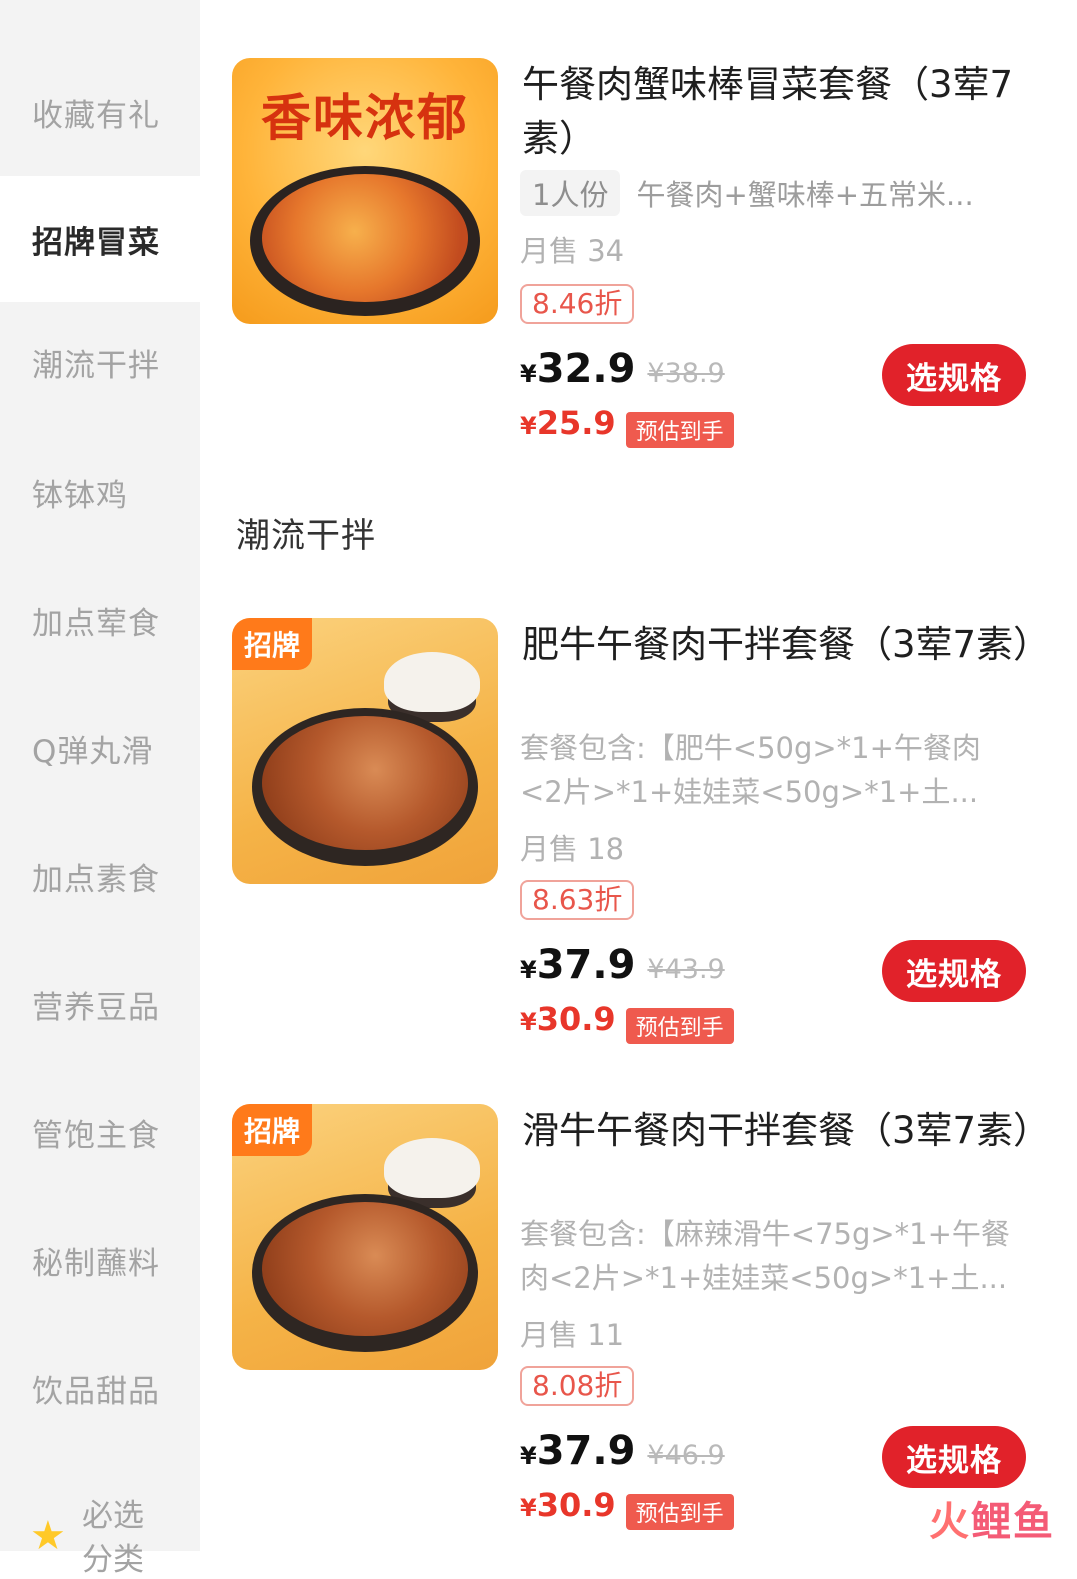 The width and height of the screenshot is (1077, 1579). I want to click on sidebar-item-bobo-chicken: 钵钵鸡, so click(100, 492).